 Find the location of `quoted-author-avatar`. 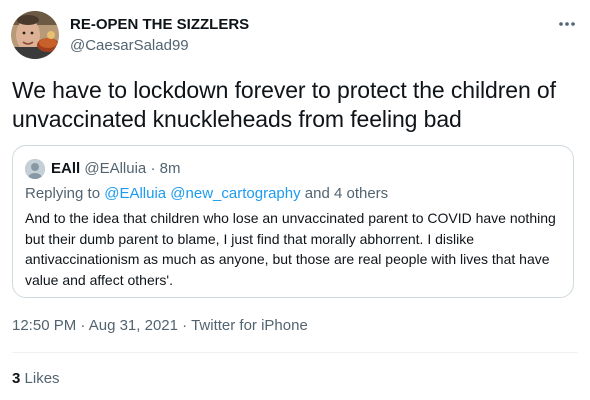

quoted-author-avatar is located at coordinates (35, 169).